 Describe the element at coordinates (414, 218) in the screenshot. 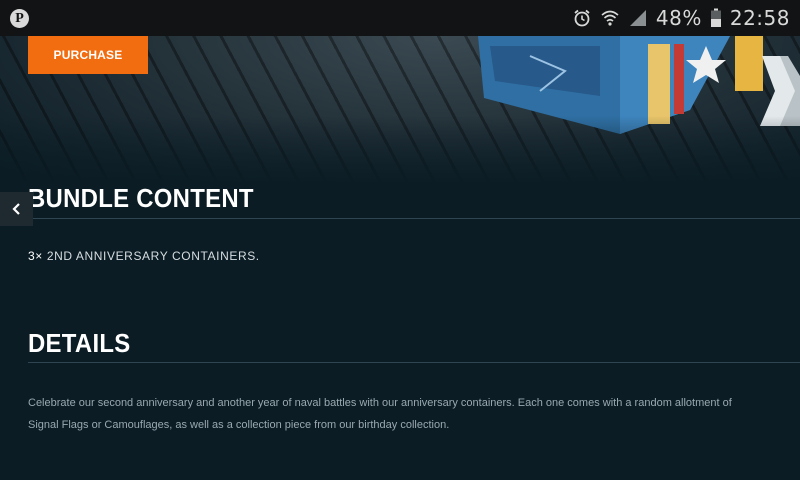

I see `bundle-divider` at that location.